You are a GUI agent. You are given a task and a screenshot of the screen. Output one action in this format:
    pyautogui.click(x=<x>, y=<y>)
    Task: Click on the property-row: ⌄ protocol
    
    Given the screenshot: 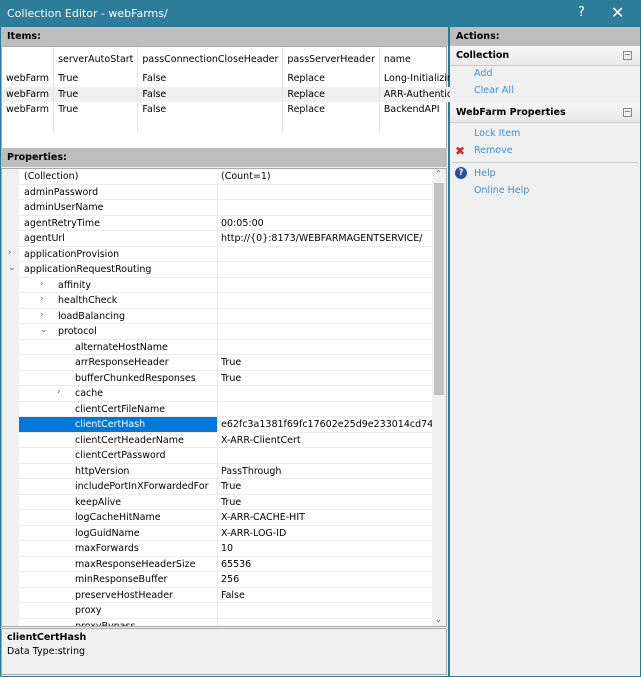 What is the action you would take?
    pyautogui.click(x=217, y=332)
    